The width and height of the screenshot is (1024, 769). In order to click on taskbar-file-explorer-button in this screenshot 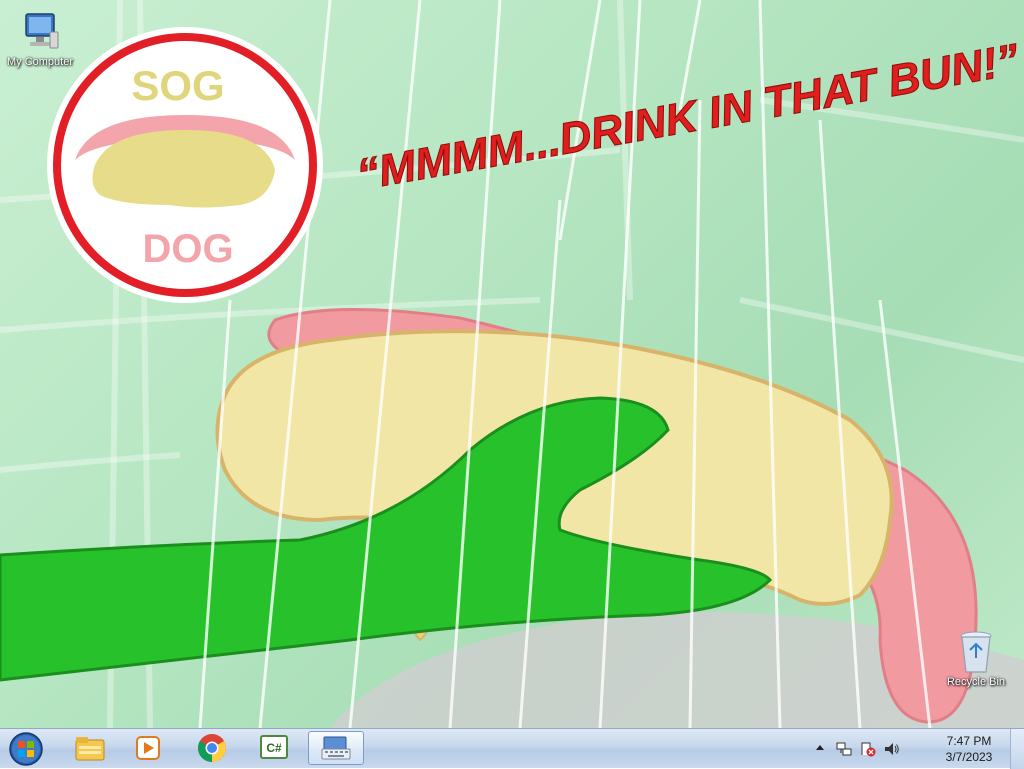, I will do `click(90, 748)`.